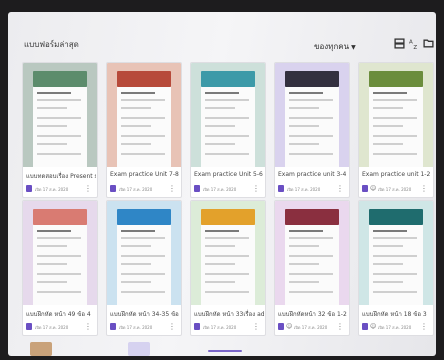 The width and height of the screenshot is (444, 360). I want to click on owner-filter-dropdown: ของทุกคน ▼, so click(335, 46).